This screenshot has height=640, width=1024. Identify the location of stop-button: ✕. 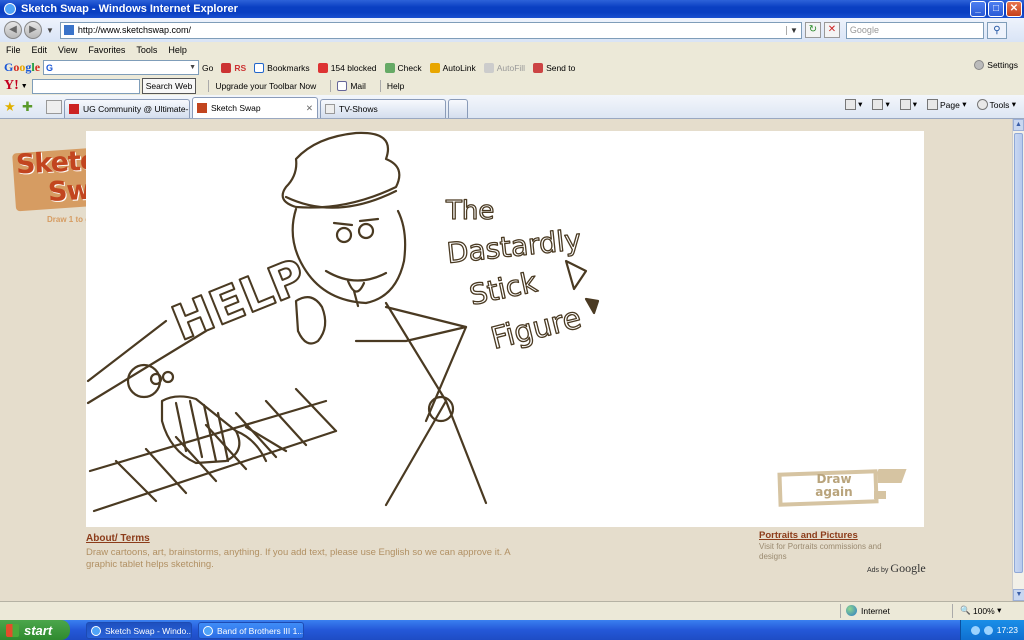
(831, 30).